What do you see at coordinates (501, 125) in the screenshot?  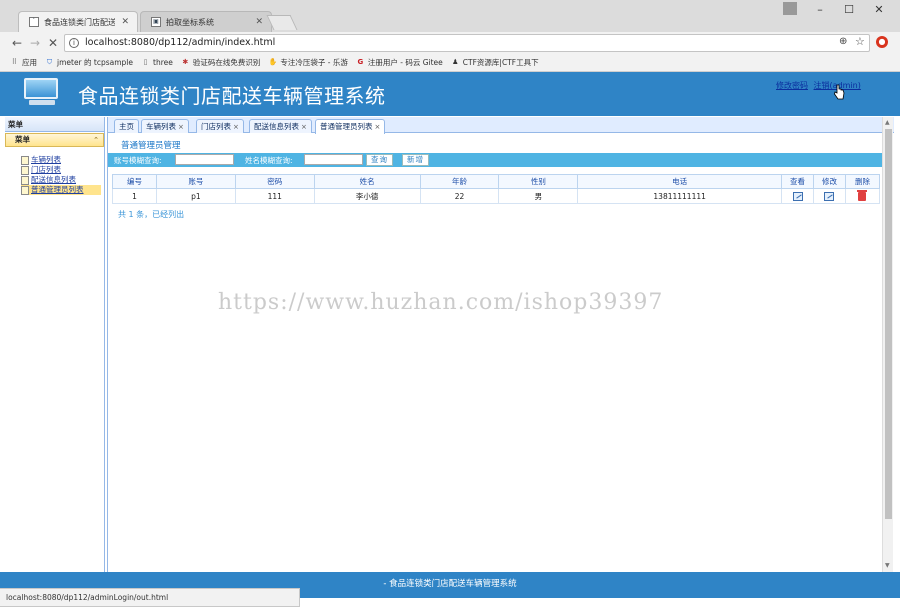 I see `page-tabbar: 主页 车辆列表 × 门店列表 × 配送信息列表 × 普通管理员列表 ×` at bounding box center [501, 125].